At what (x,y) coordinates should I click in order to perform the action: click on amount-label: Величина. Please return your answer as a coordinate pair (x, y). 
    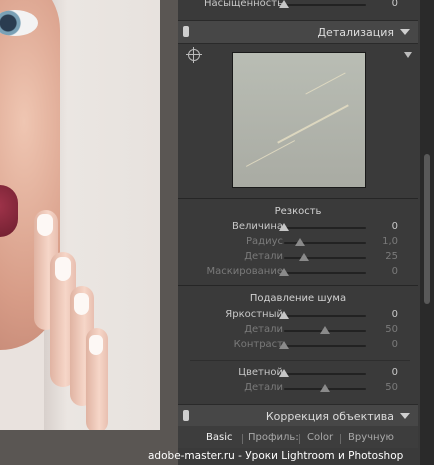
    Looking at the image, I should click on (257, 226).